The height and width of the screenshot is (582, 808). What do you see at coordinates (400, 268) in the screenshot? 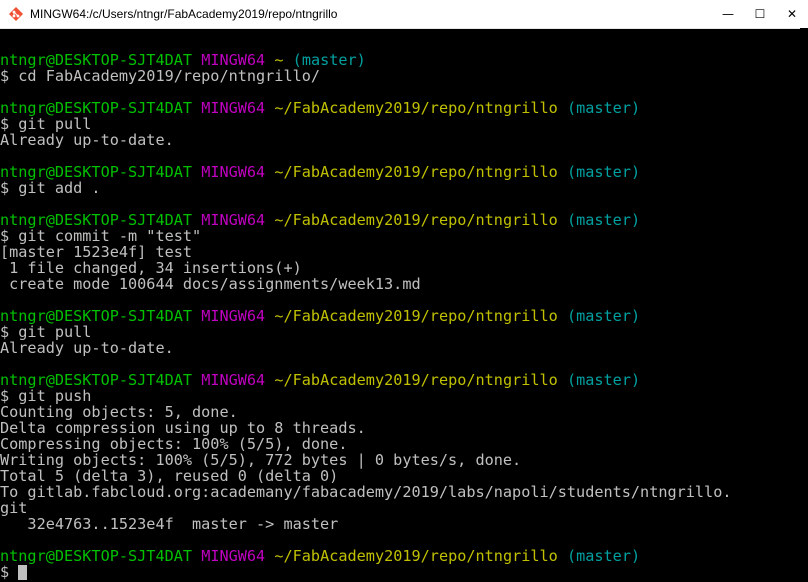
I see `output-line: 1 file changed, 34 insertions(+)` at bounding box center [400, 268].